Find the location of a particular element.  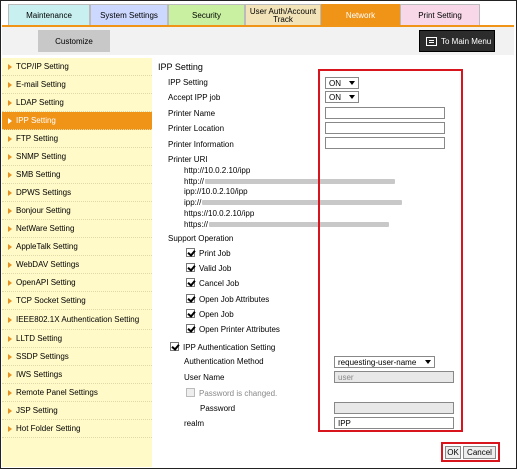

sidebar-item-label: FTP Setting is located at coordinates (37, 138).